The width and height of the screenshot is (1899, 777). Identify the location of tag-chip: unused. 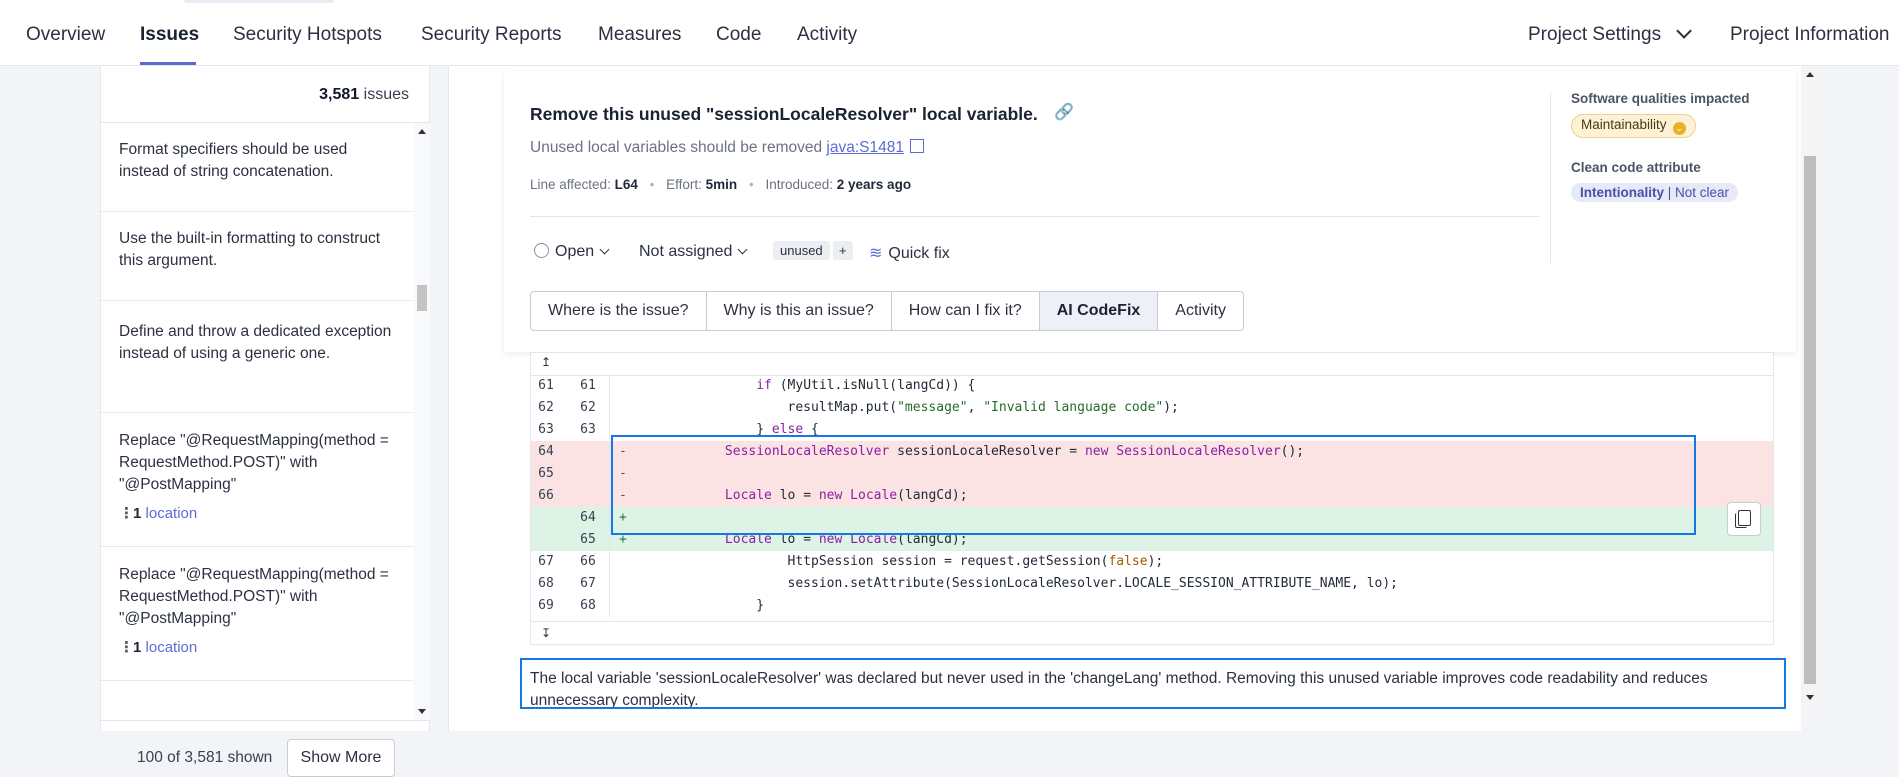
(801, 250).